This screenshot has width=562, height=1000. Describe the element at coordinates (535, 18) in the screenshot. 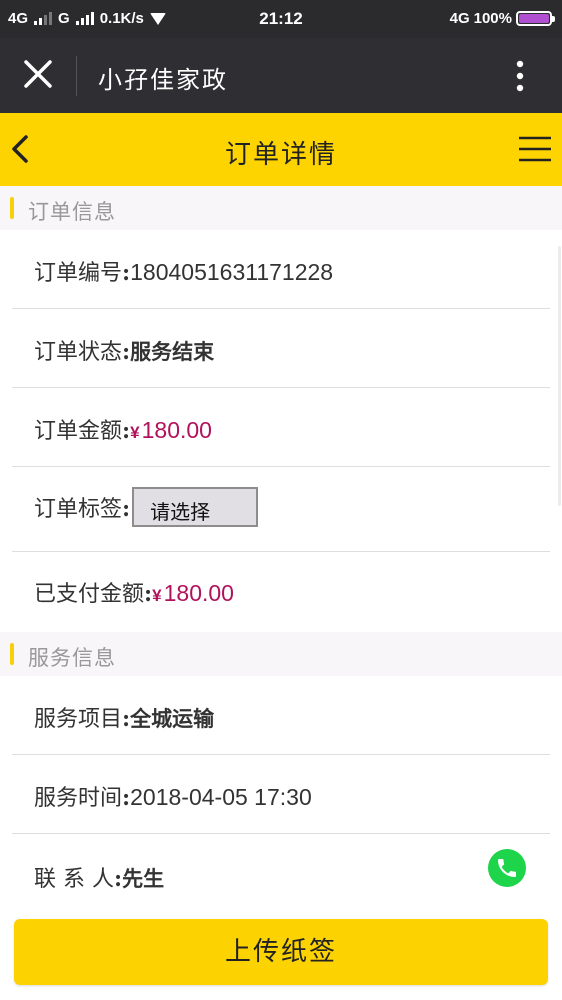

I see `battery-icon` at that location.